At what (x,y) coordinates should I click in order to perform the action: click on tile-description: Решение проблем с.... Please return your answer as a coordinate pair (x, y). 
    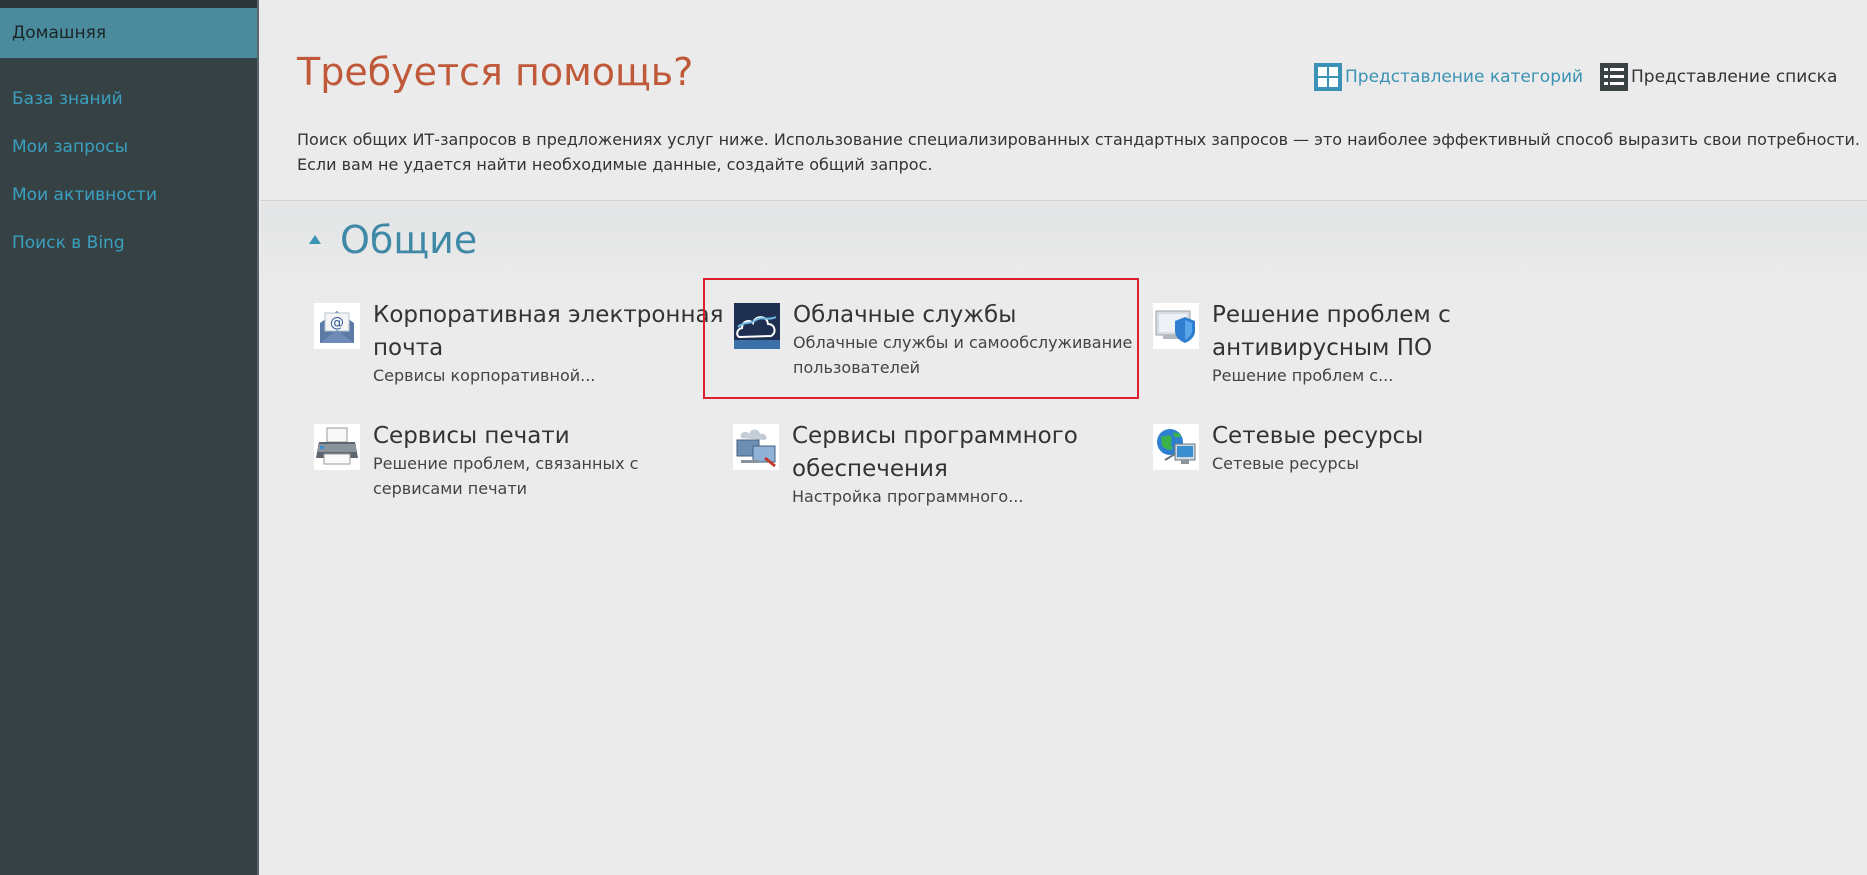
    Looking at the image, I should click on (1303, 375).